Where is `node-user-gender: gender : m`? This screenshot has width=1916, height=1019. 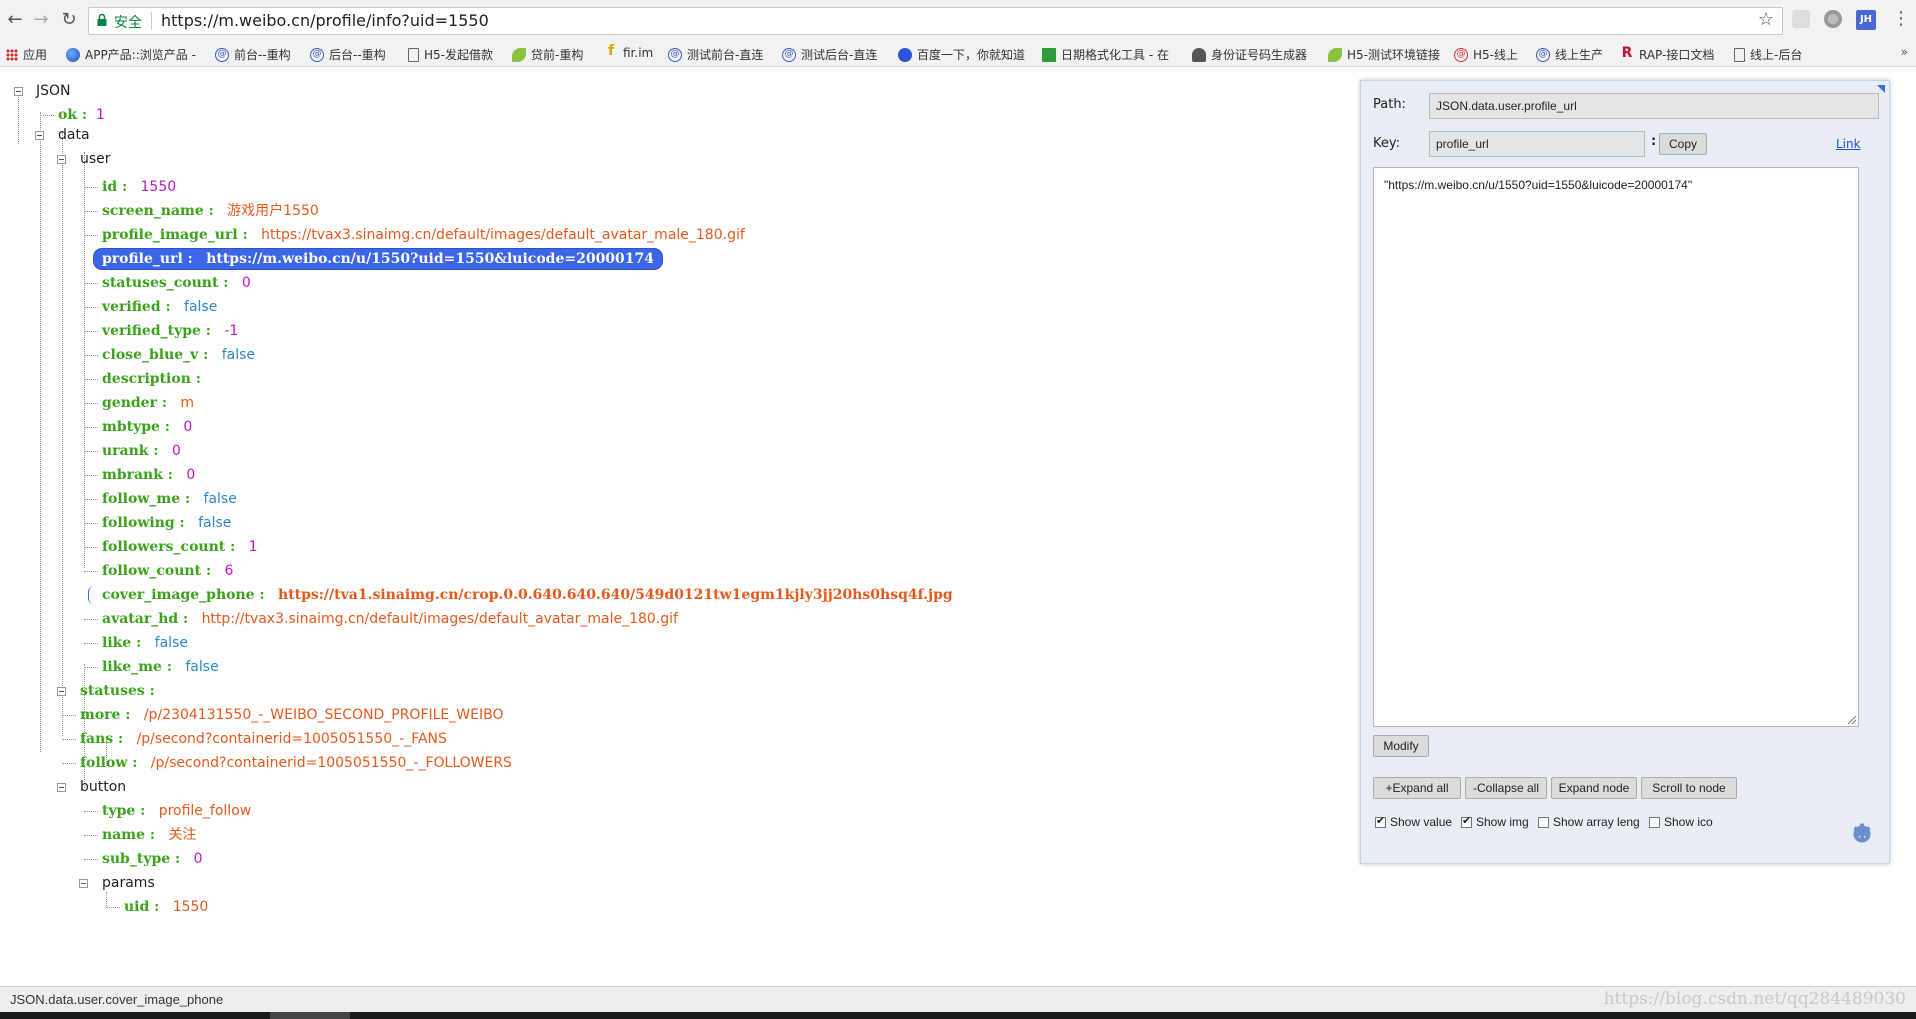
node-user-gender: gender : m is located at coordinates (148, 403).